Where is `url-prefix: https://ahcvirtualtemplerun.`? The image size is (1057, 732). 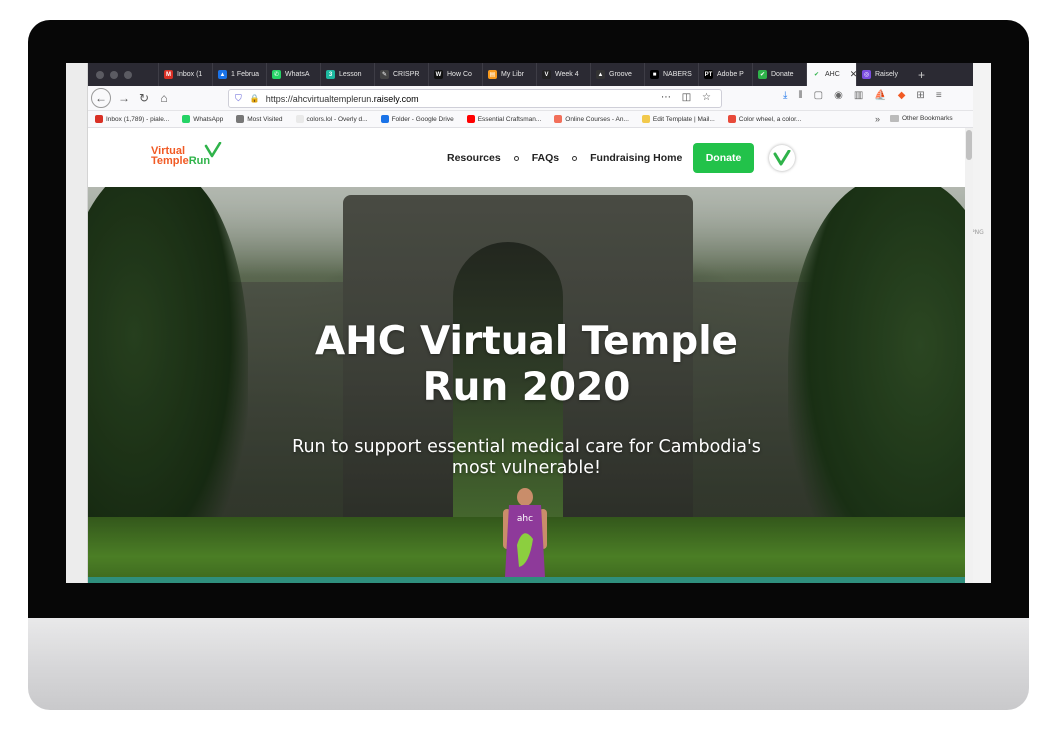
url-prefix: https://ahcvirtualtemplerun. is located at coordinates (319, 98).